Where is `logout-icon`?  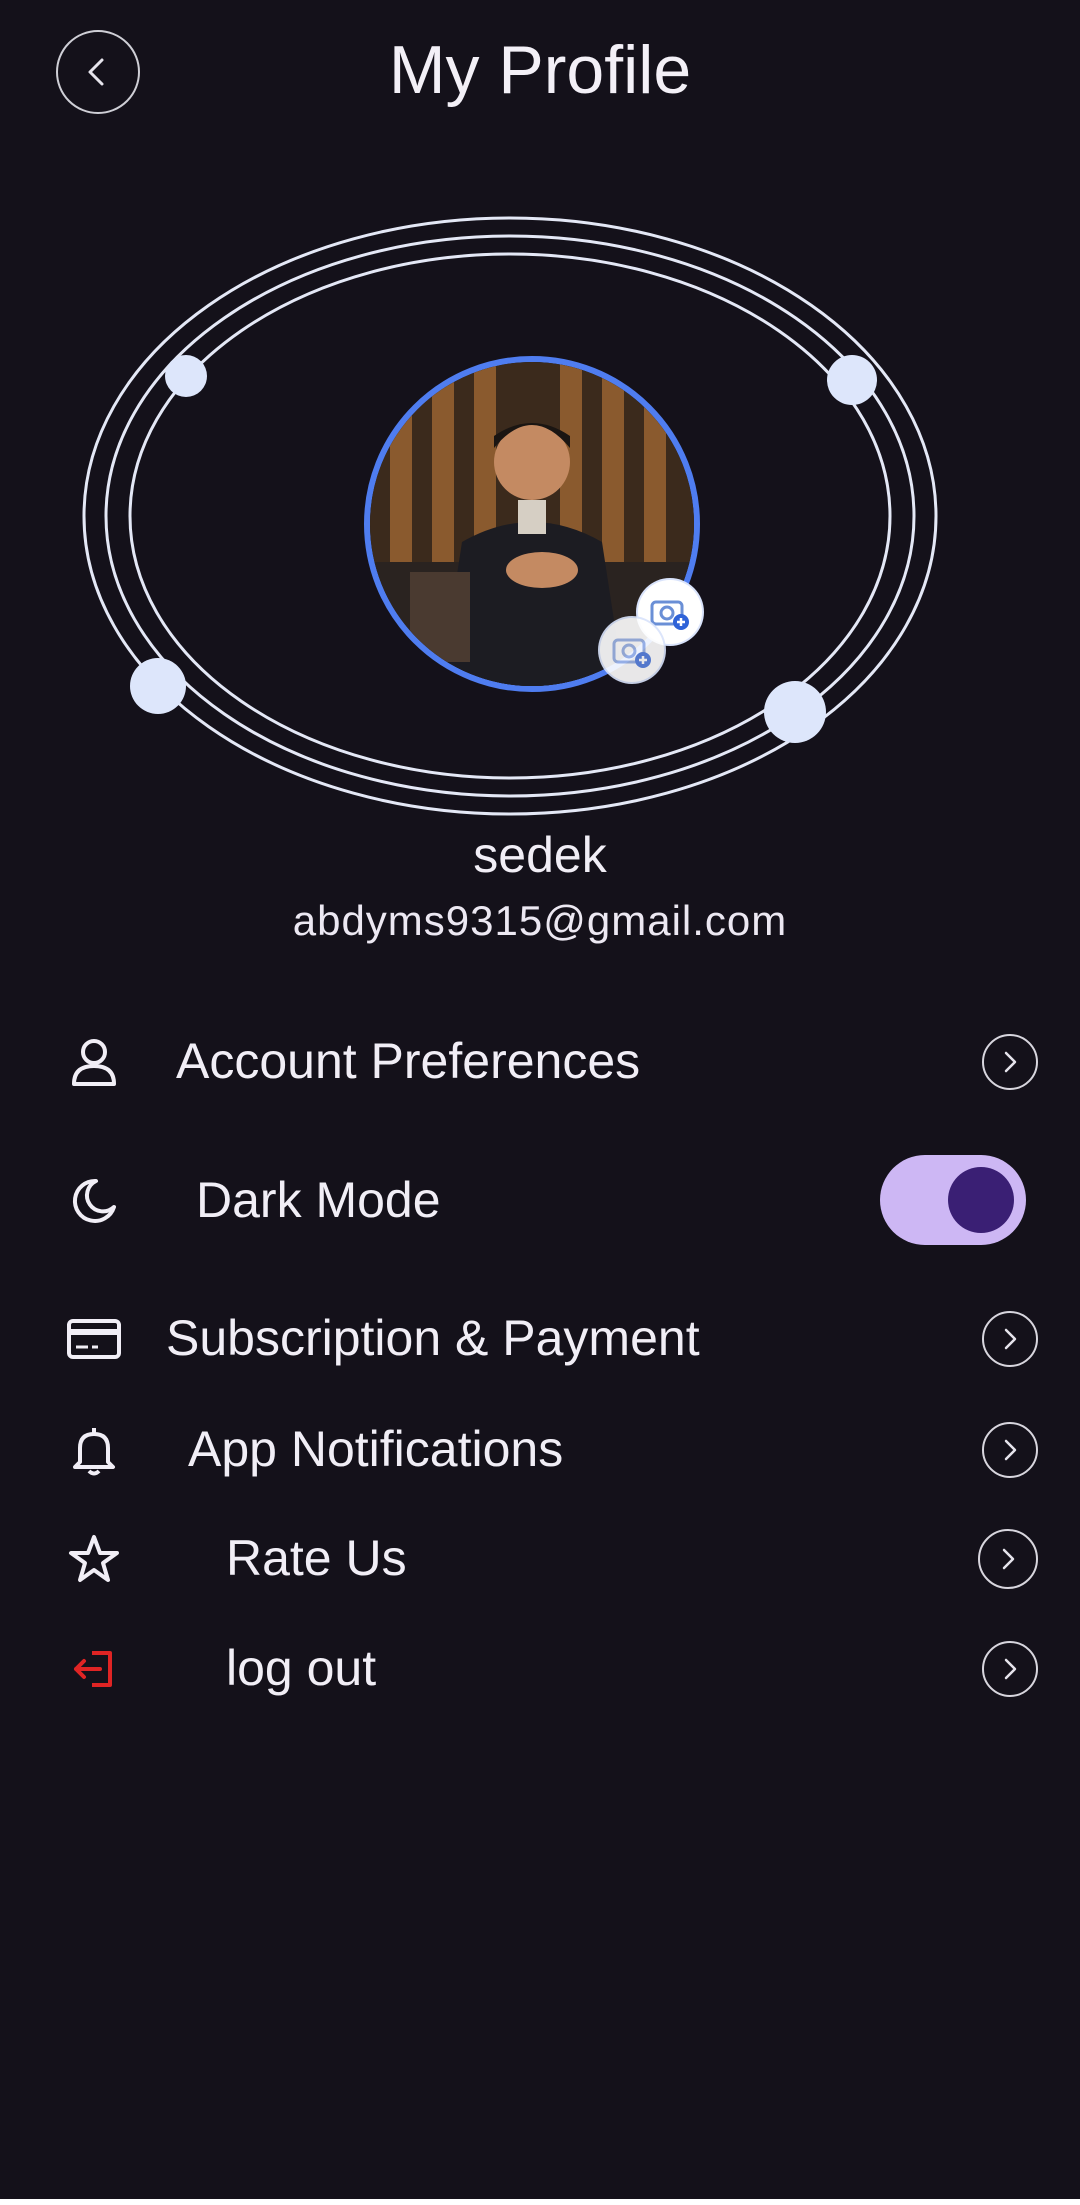
logout-icon is located at coordinates (93, 1669).